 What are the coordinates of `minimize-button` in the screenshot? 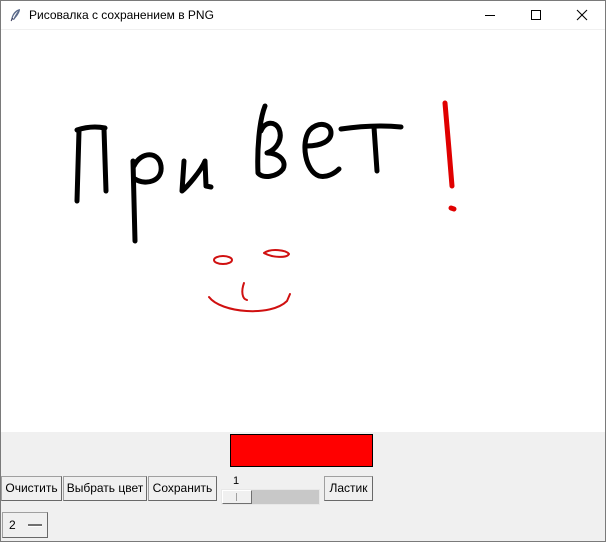 It's located at (490, 15).